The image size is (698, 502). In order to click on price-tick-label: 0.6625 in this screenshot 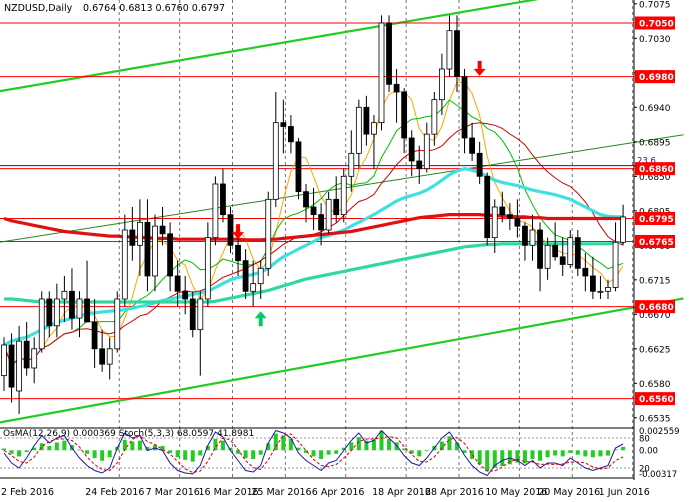, I will do `click(655, 350)`.